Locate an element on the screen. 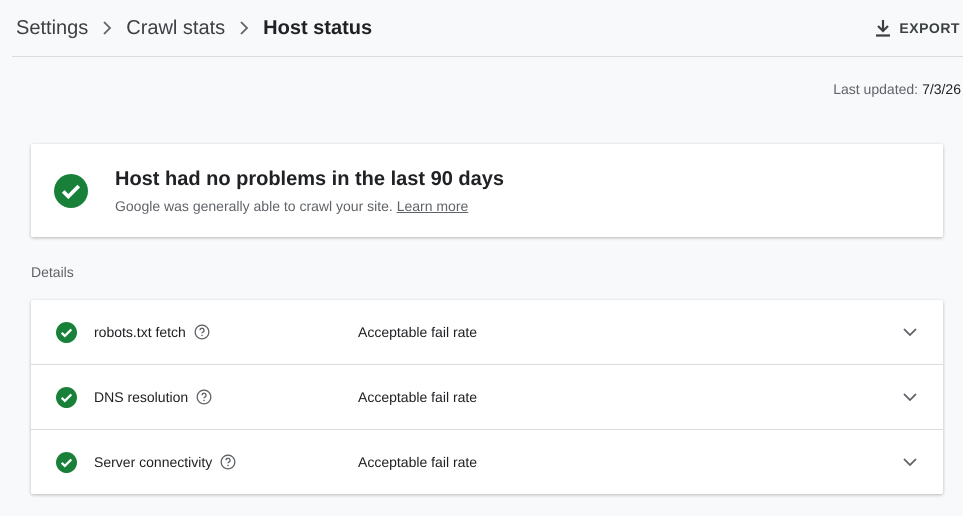  export-button: EXPORT is located at coordinates (919, 28).